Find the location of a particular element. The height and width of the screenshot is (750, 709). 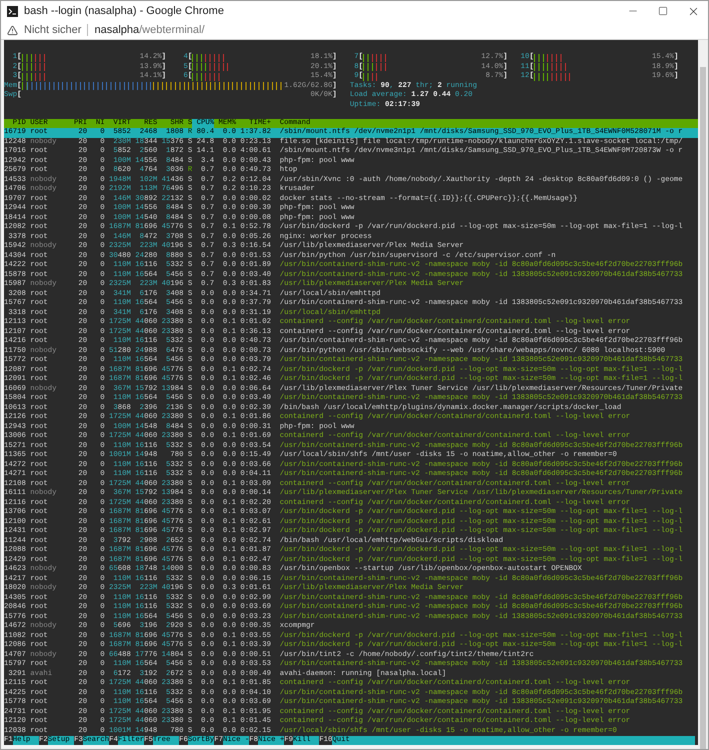

terminal-icon is located at coordinates (12, 11).